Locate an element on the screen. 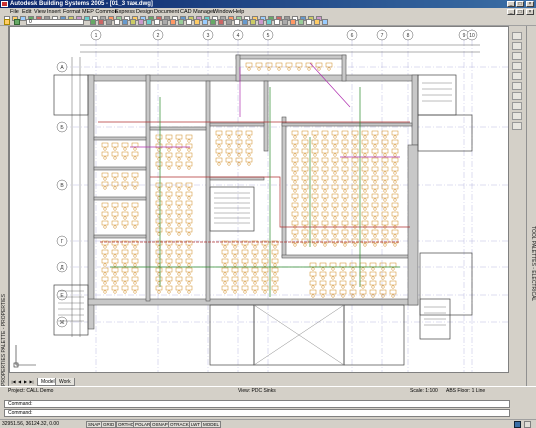  menu-edit: Edit is located at coordinates (26, 12).